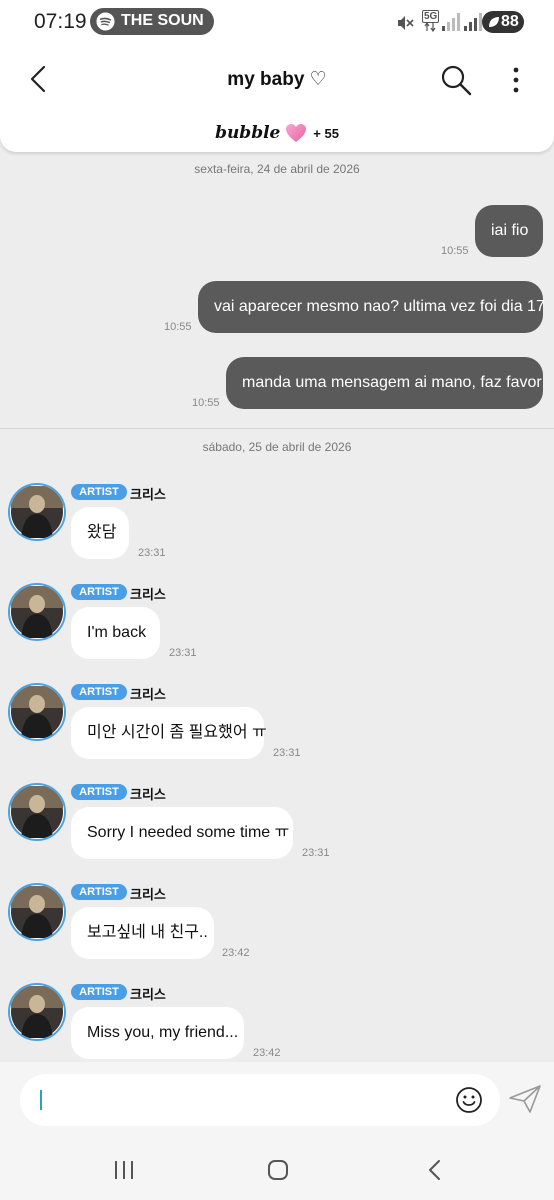  What do you see at coordinates (169, 733) in the screenshot?
I see `received-message-bubble: 미안 시간이 좀 필요했어 ㅠ` at bounding box center [169, 733].